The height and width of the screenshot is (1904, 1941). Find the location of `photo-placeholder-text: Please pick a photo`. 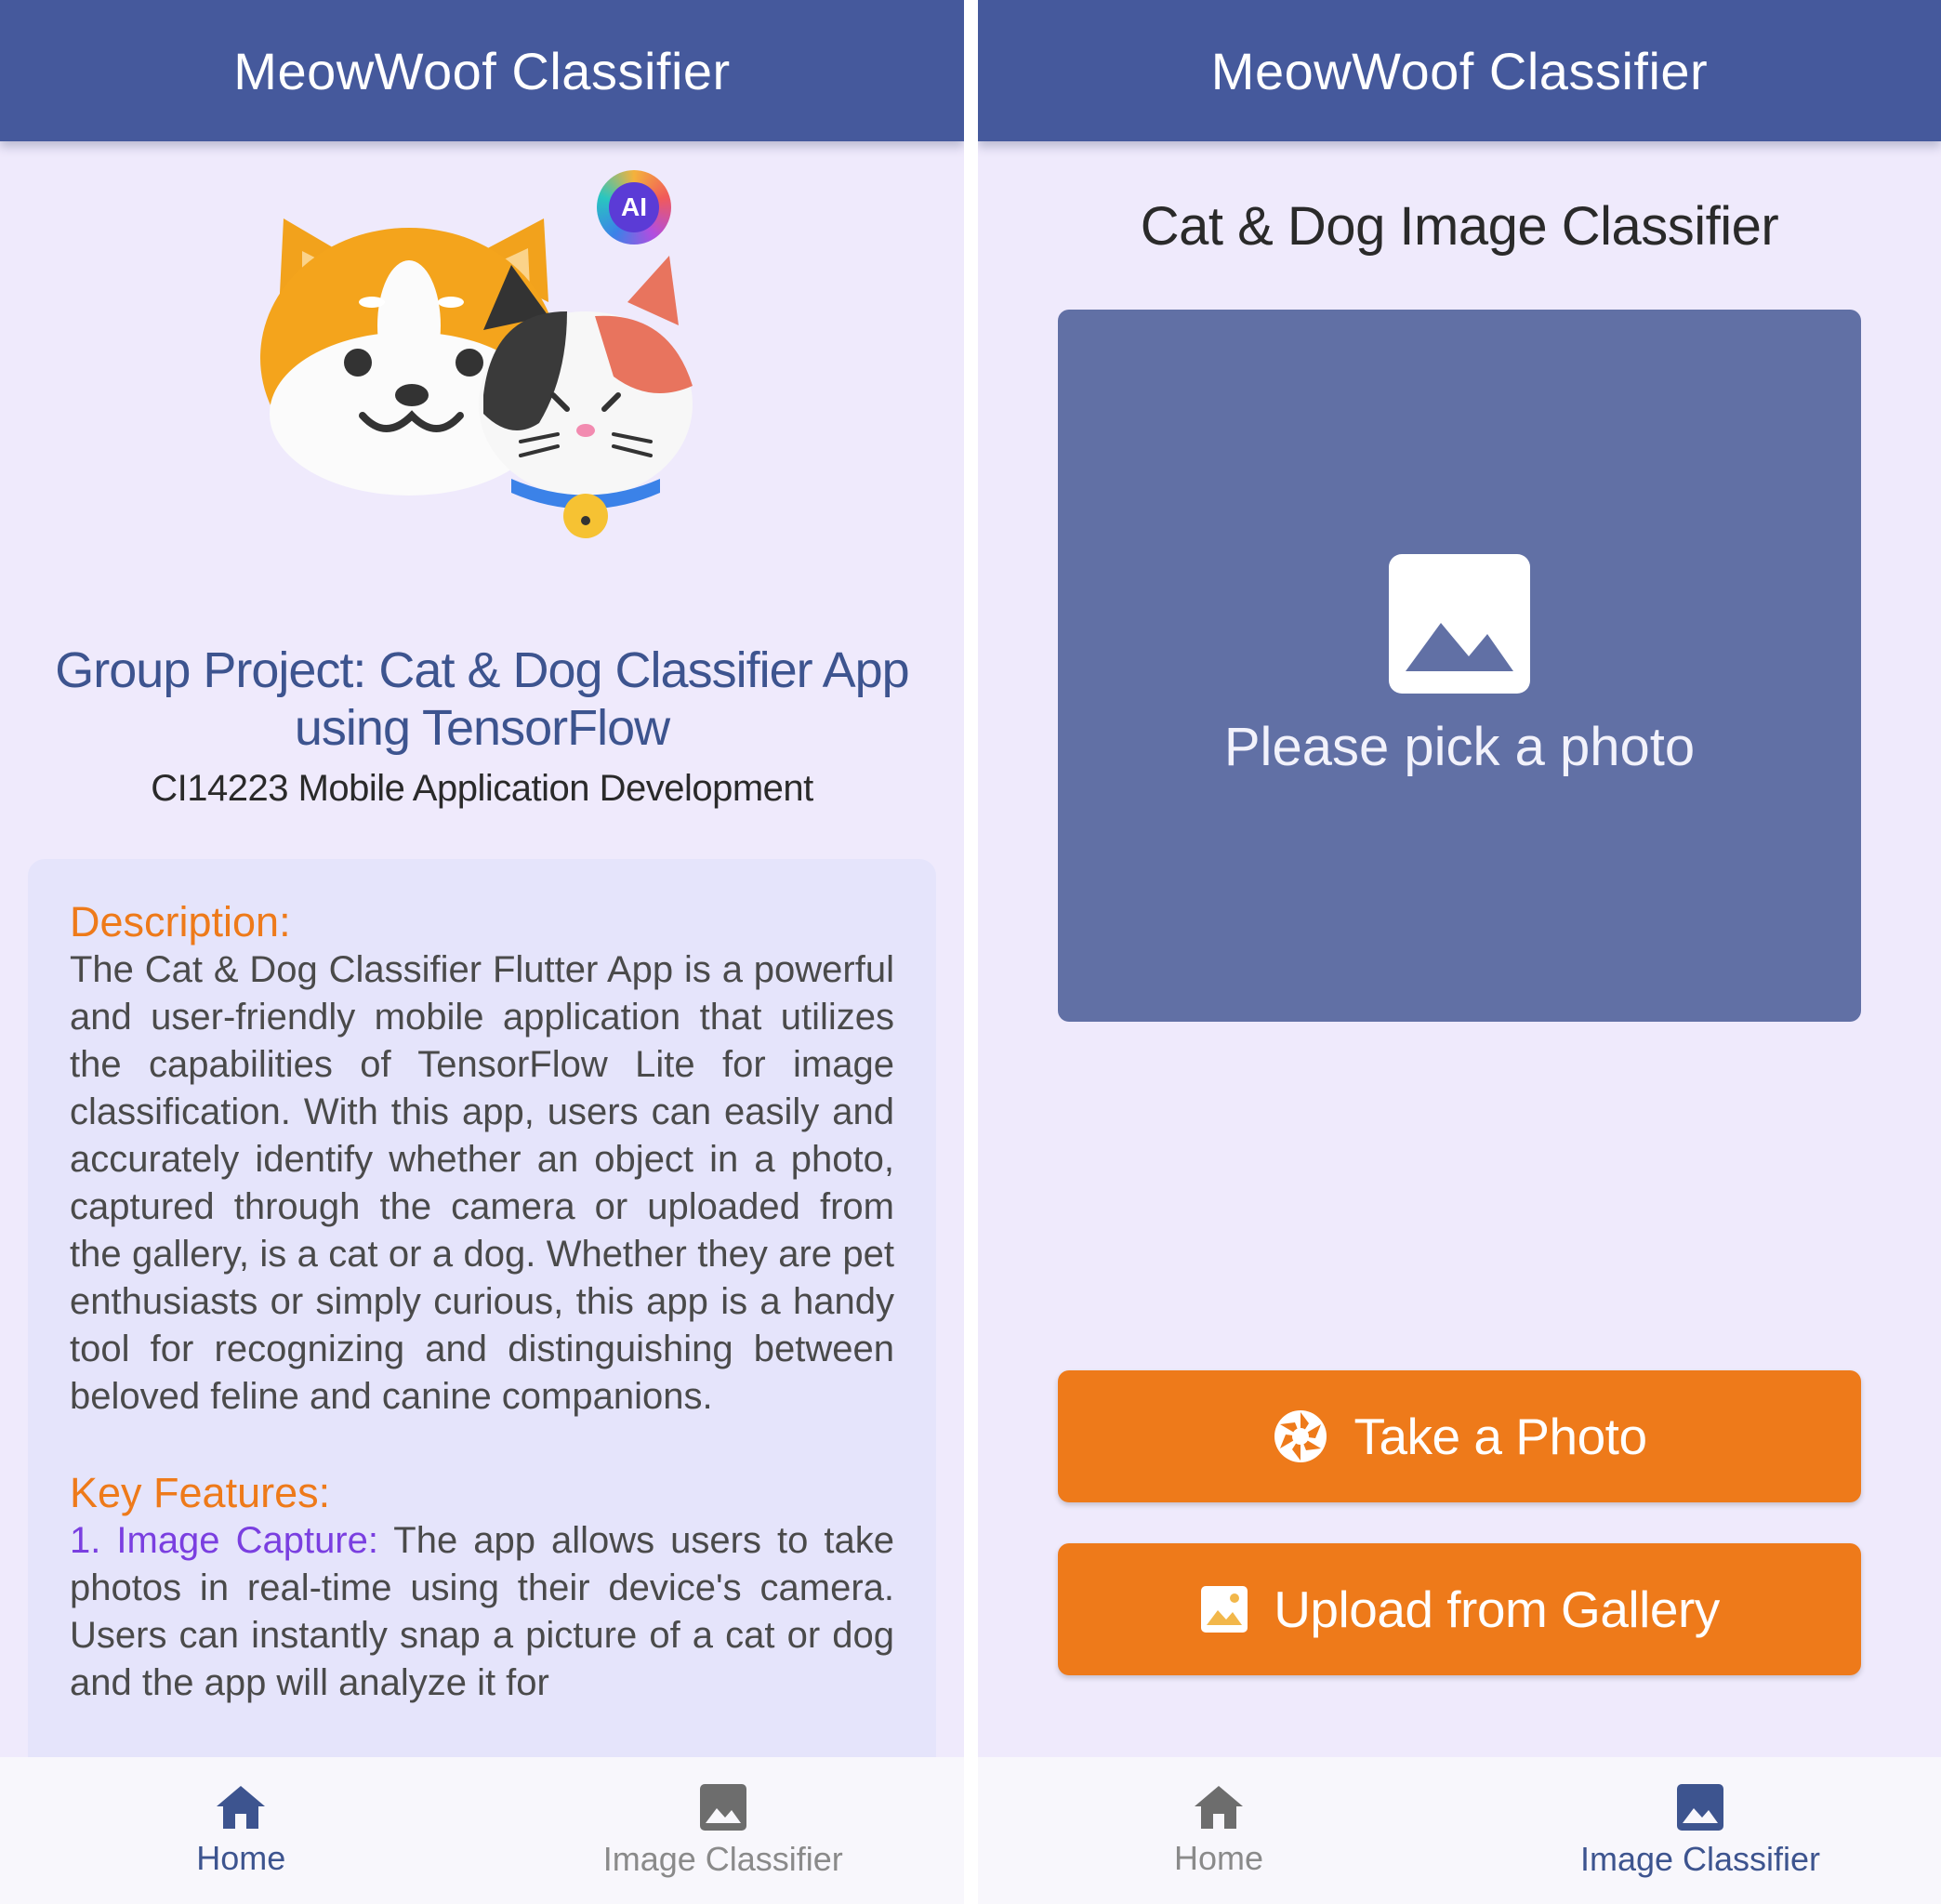

photo-placeholder-text: Please pick a photo is located at coordinates (1460, 746).